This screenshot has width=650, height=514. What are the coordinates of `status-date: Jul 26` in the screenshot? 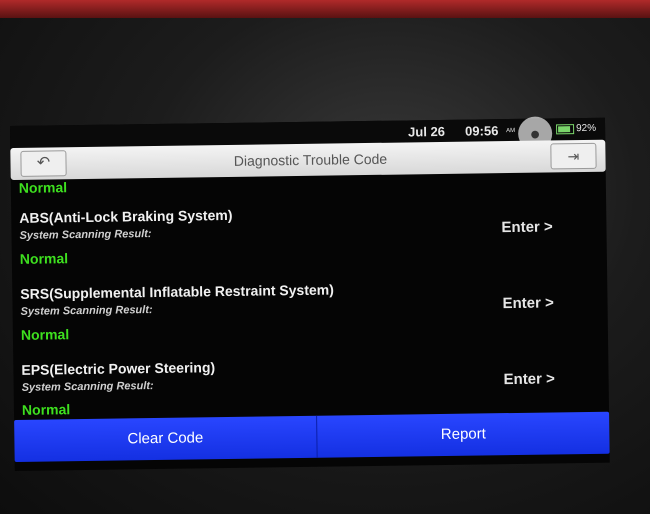 It's located at (427, 131).